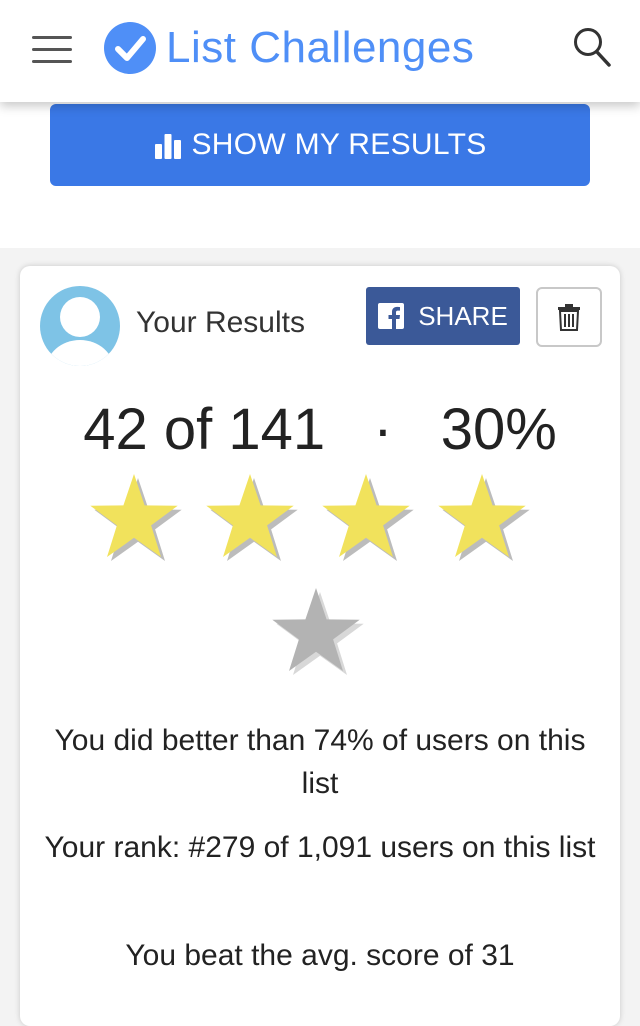 The width and height of the screenshot is (640, 1026). I want to click on site-title: List Challenges, so click(320, 47).